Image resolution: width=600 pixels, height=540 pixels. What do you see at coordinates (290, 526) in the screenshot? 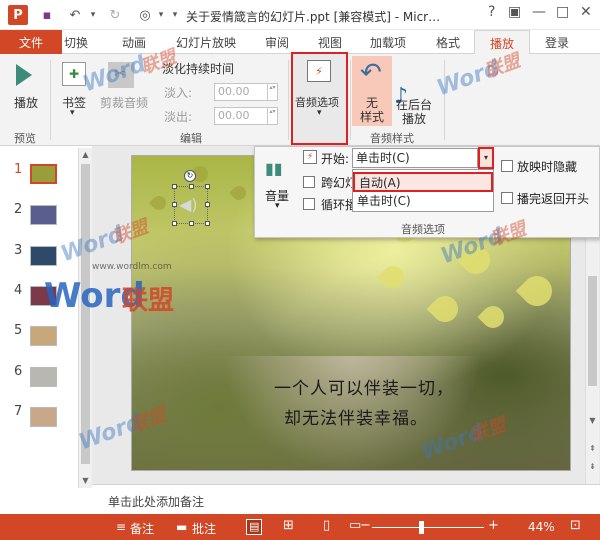
I see `view-sorter-icon: ⊞` at bounding box center [290, 526].